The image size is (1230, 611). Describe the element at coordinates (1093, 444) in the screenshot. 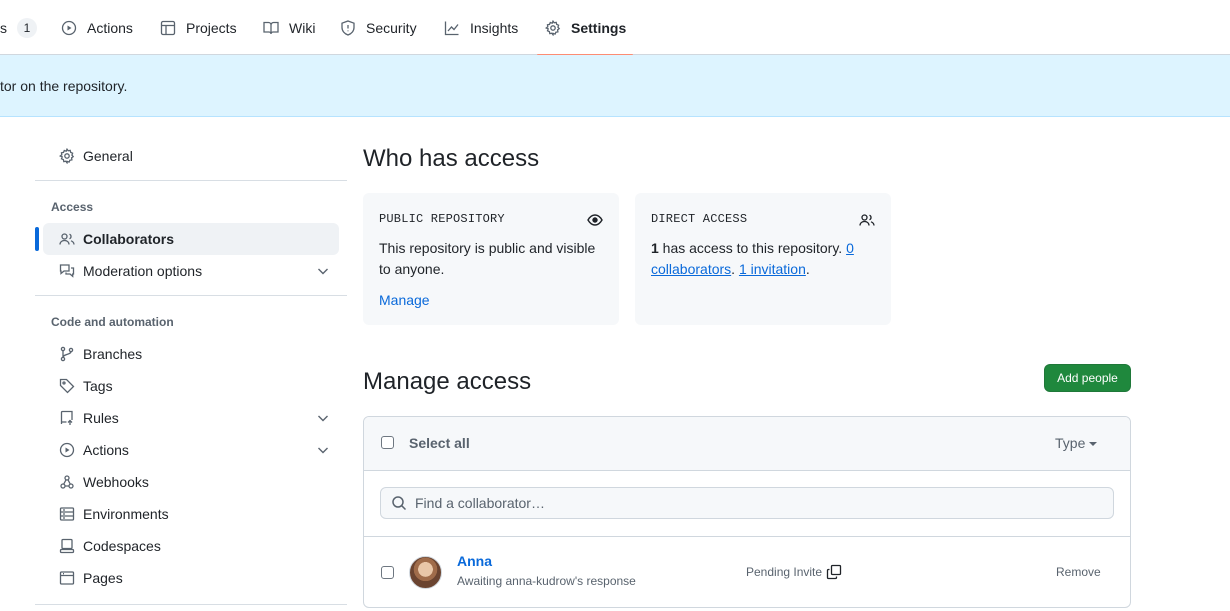

I see `triangle-down-icon` at that location.